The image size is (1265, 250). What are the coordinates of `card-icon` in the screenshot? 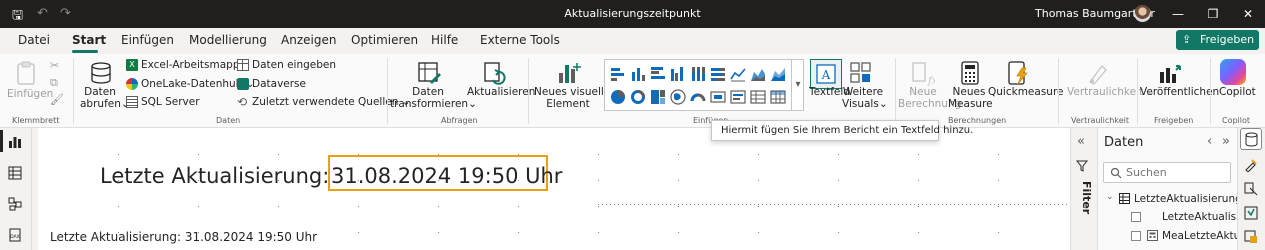 It's located at (718, 97).